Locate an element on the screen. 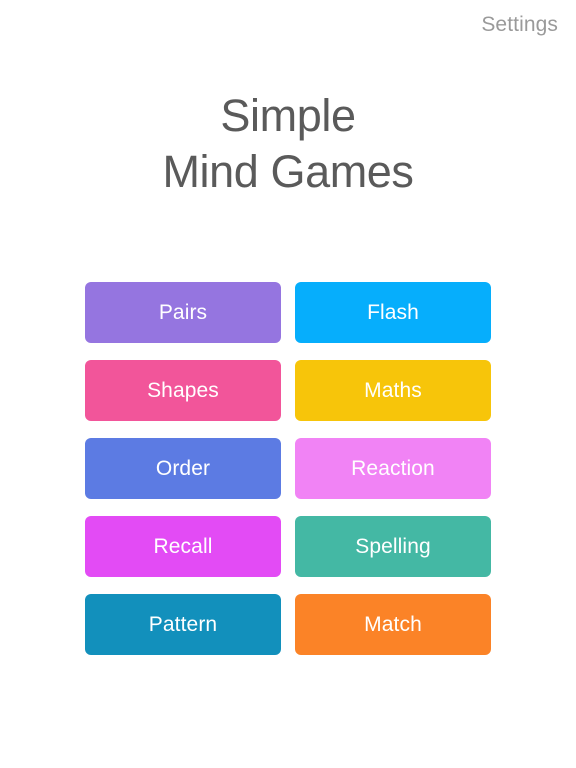 This screenshot has height=768, width=576. game-tile-label: Flash is located at coordinates (393, 312).